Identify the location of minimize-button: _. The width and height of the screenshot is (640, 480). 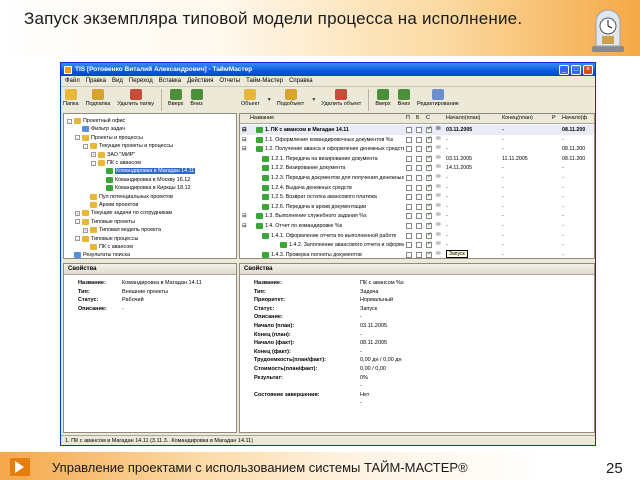
(564, 69).